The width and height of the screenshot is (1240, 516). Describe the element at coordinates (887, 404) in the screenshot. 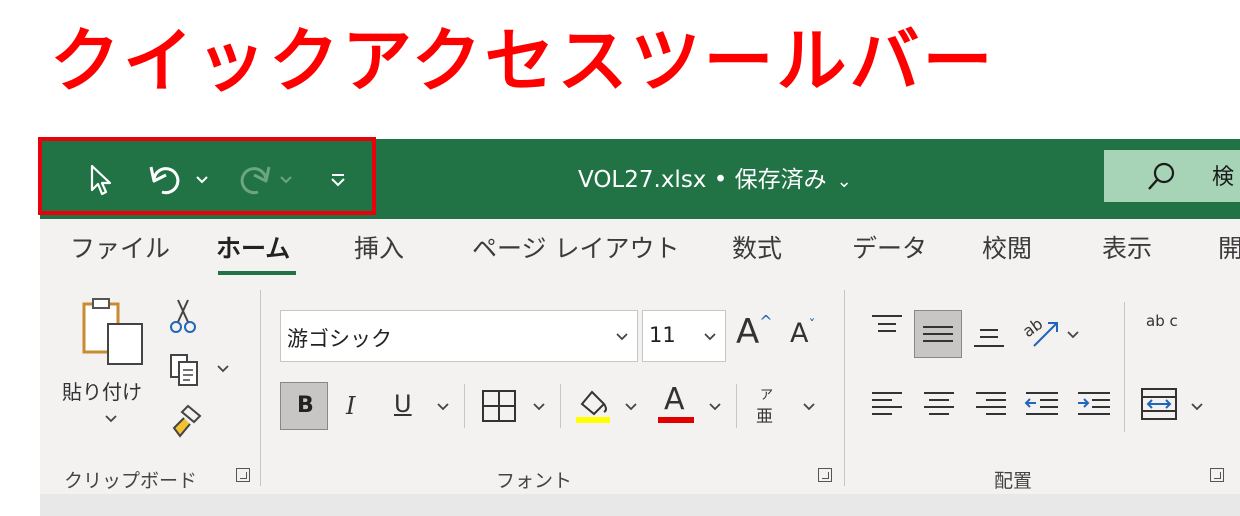

I see `align-left-icon` at that location.